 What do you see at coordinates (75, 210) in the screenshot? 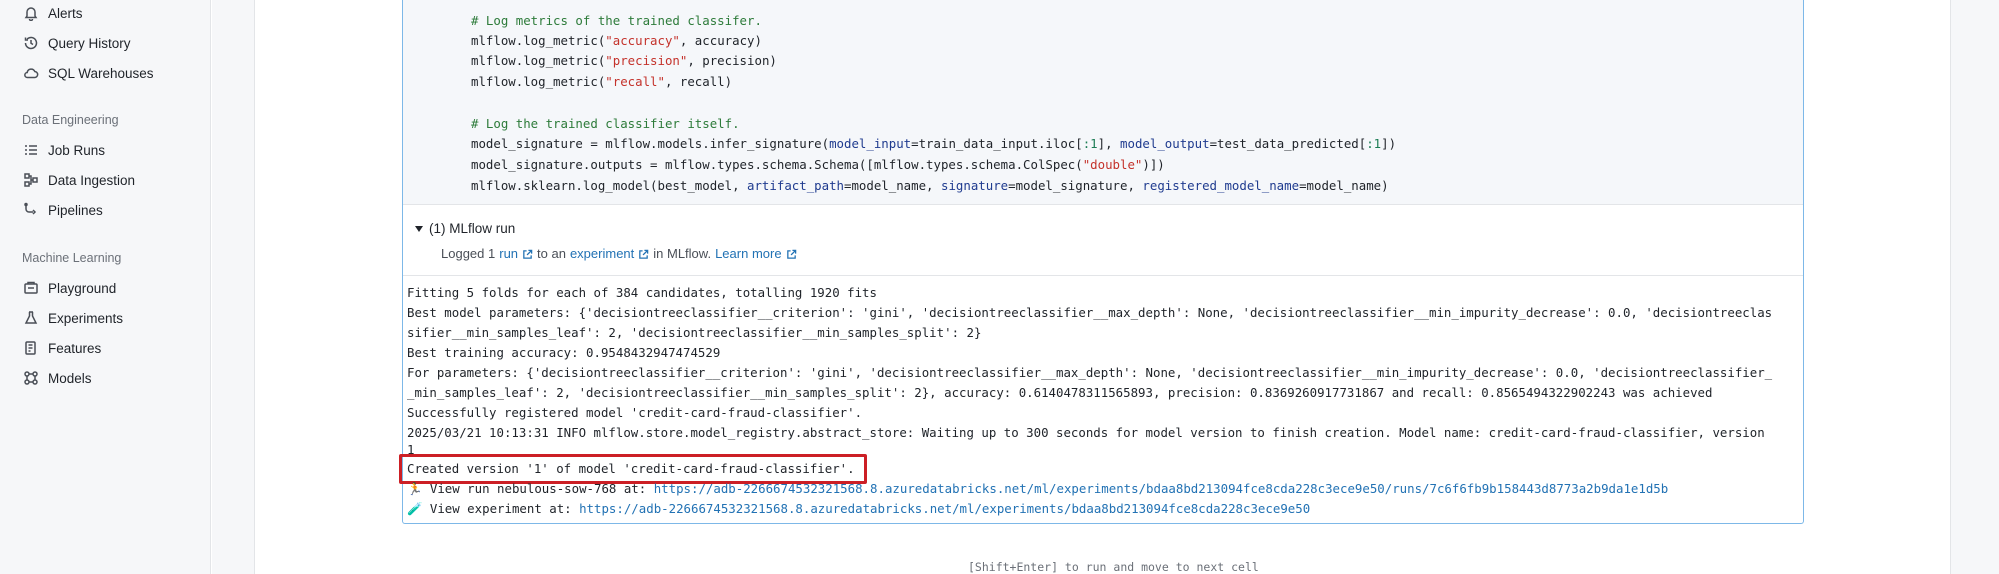
I see `sidebar-item-label: Pipelines` at bounding box center [75, 210].